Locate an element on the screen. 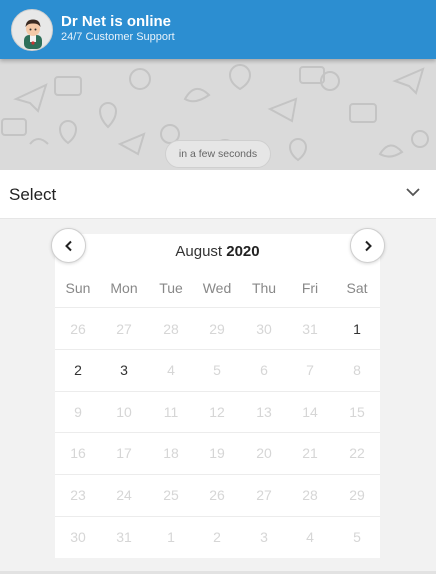 This screenshot has height=574, width=436. avatar is located at coordinates (32, 30).